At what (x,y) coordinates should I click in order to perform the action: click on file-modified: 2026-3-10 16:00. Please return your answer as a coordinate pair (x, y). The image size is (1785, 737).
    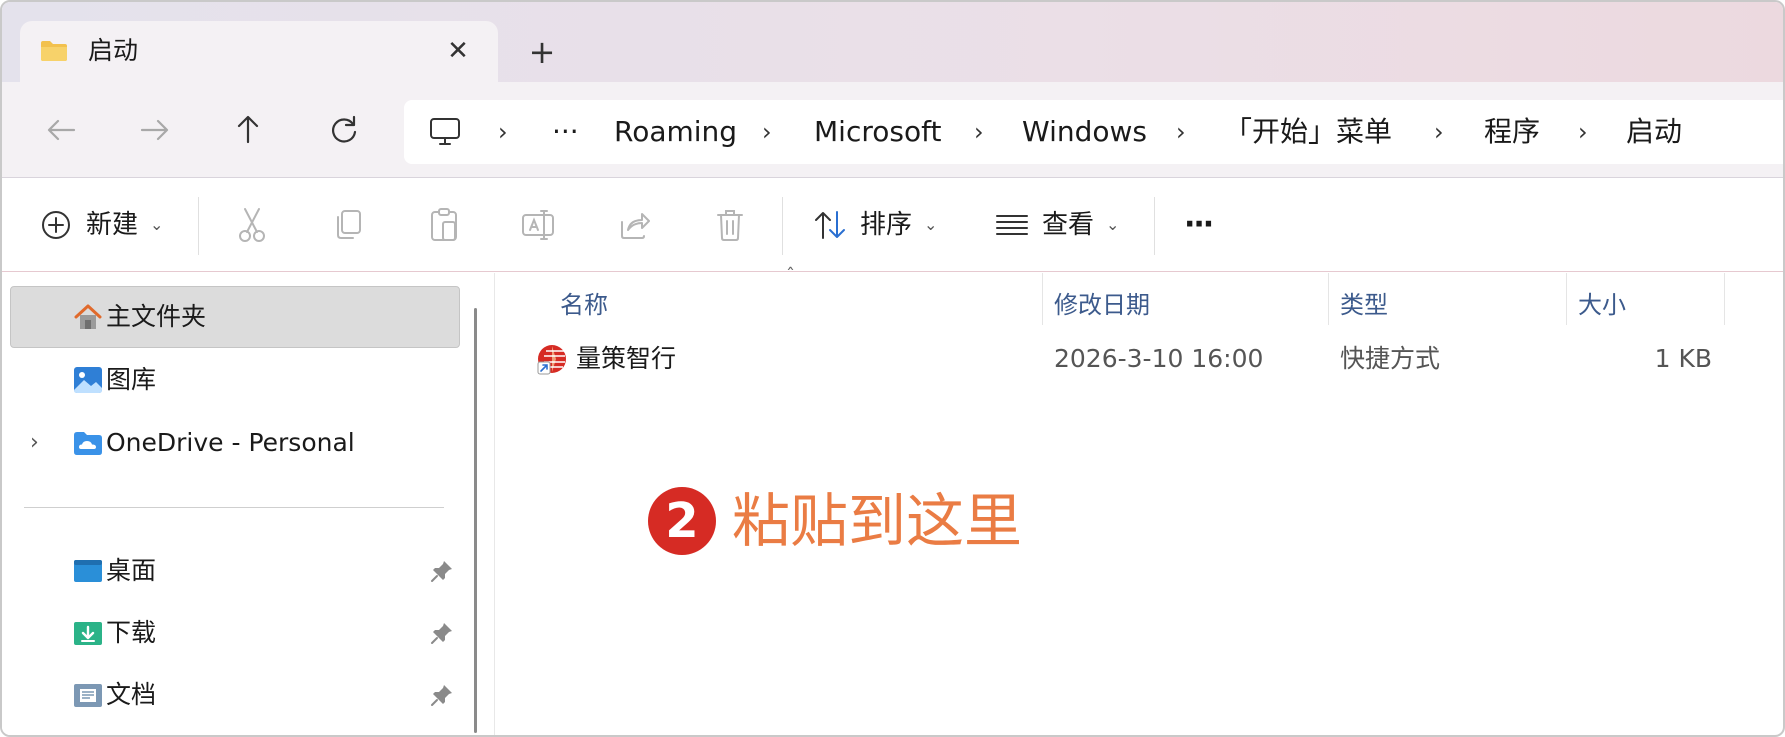
    Looking at the image, I should click on (1159, 358).